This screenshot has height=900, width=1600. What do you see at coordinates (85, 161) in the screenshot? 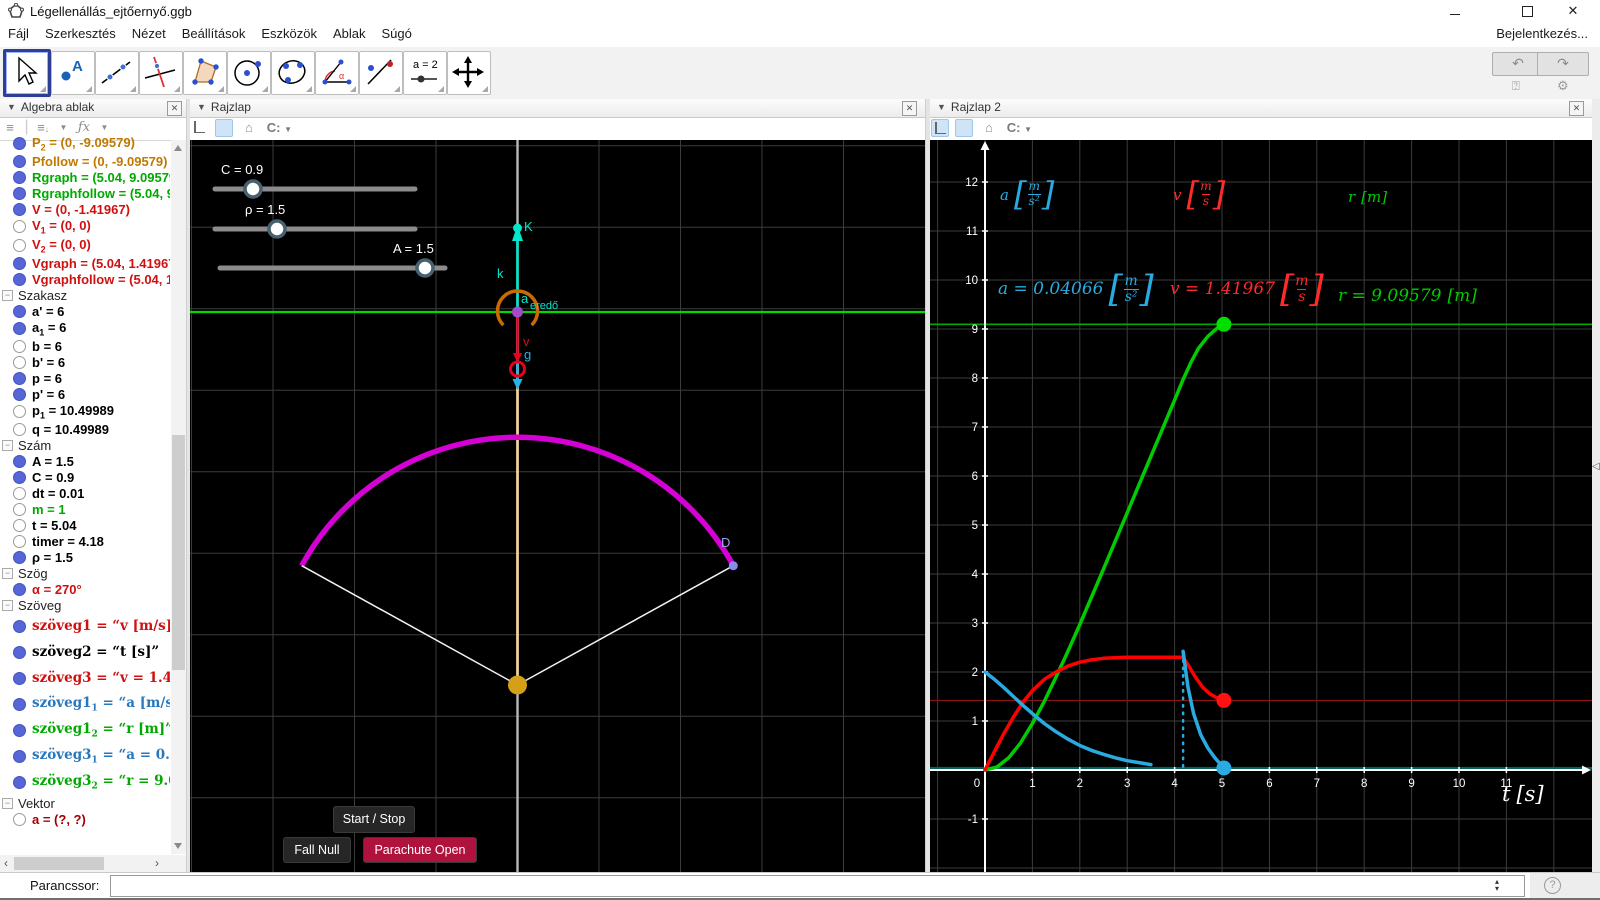
I see `algebra-row: Pfollow = (0, -9.09579)` at bounding box center [85, 161].